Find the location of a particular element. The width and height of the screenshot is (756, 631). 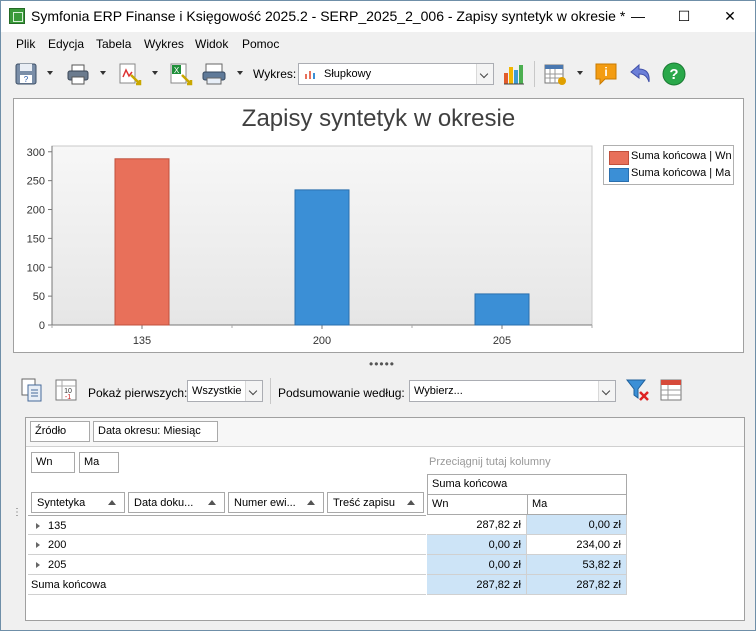

panel-splitter: ••••• is located at coordinates (382, 364).